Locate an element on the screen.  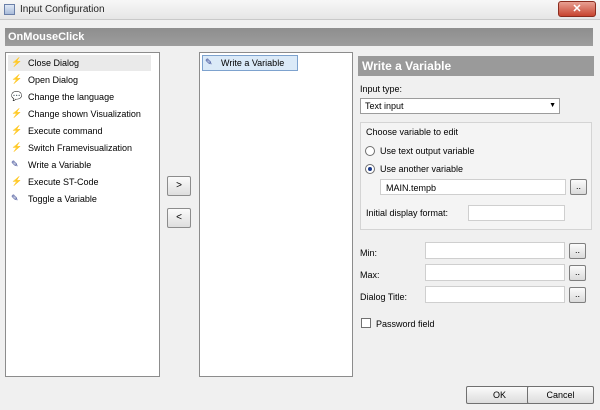
list-item: ⚡ Execute ST-Code is located at coordinates (79, 182).